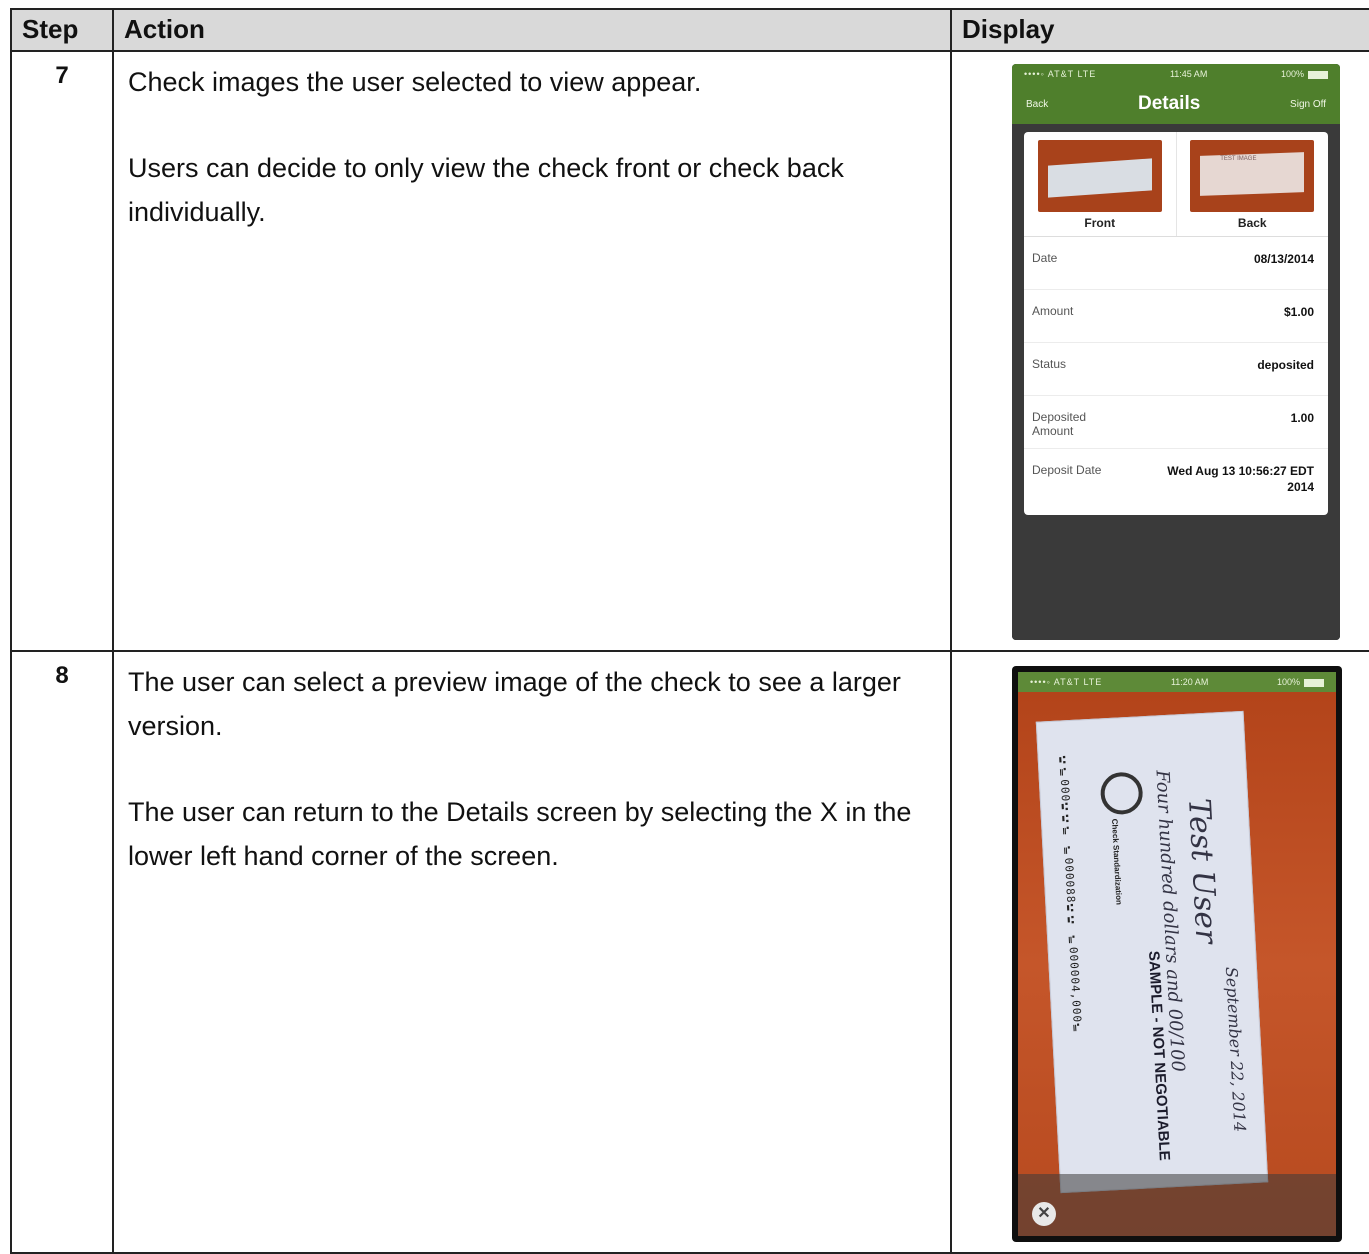 The width and height of the screenshot is (1369, 1254). I want to click on bank-logo-icon, so click(1121, 793).